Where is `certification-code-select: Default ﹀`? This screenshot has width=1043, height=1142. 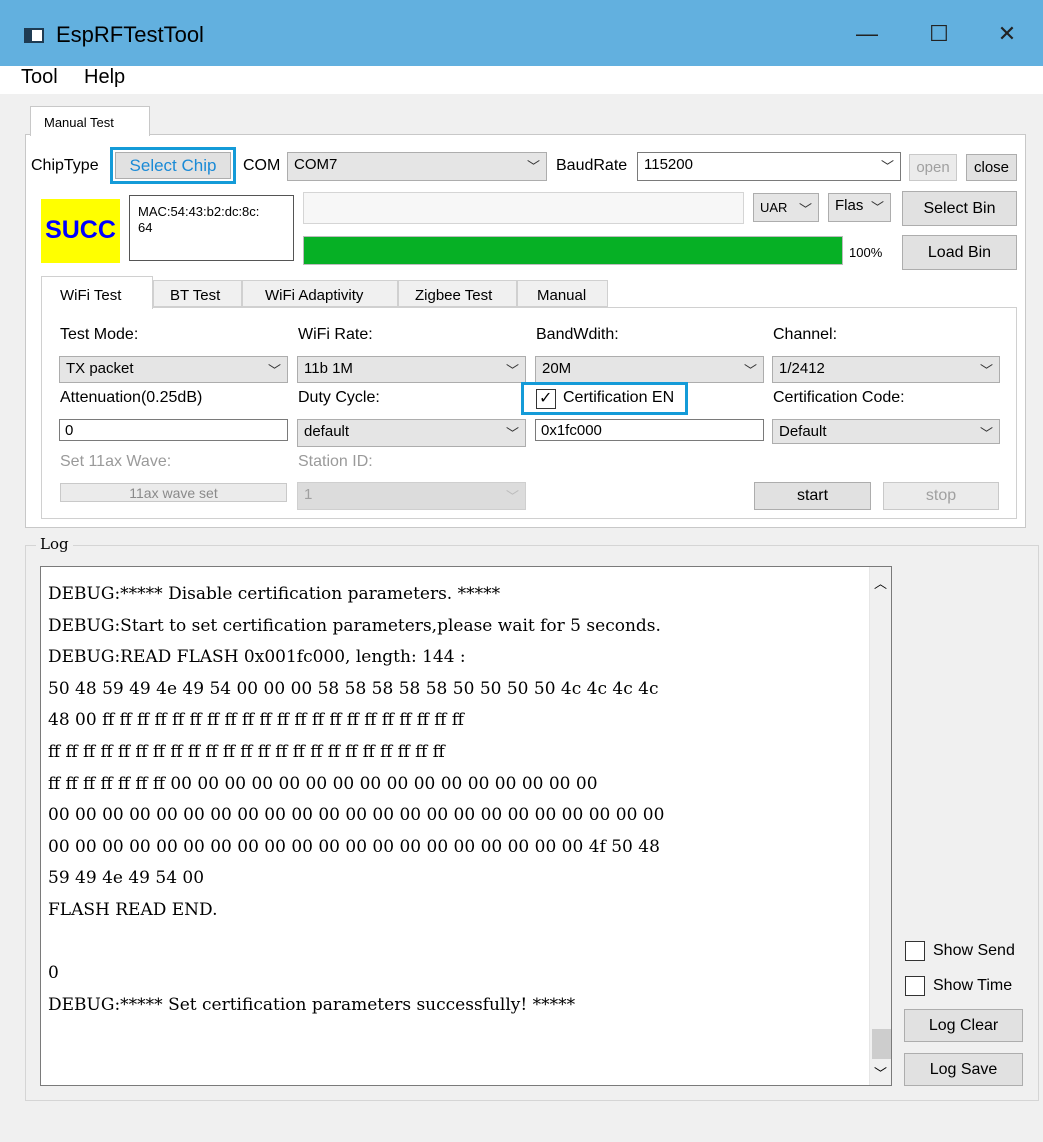
certification-code-select: Default ﹀ is located at coordinates (886, 431).